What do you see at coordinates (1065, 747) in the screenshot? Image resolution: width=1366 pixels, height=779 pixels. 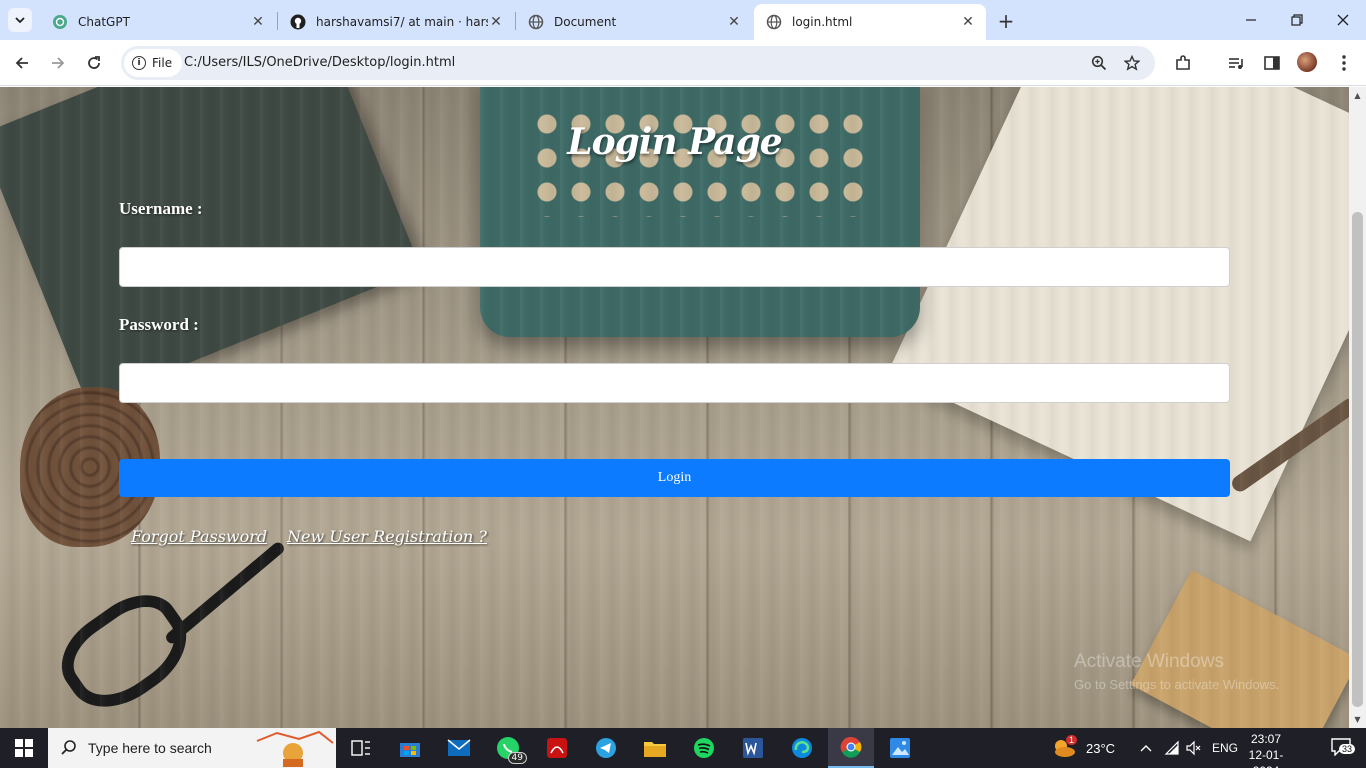 I see `weather-cloud-icon: 1` at bounding box center [1065, 747].